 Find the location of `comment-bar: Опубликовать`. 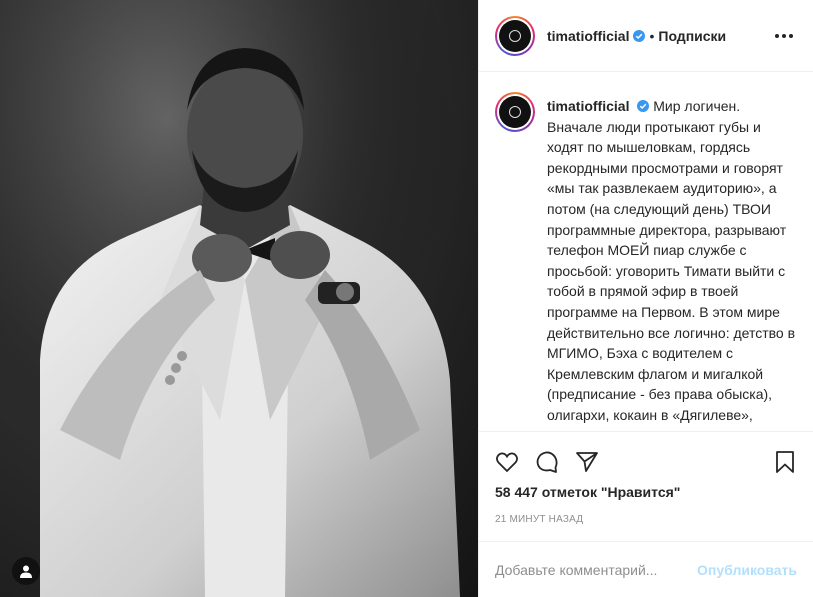

comment-bar: Опубликовать is located at coordinates (646, 569).